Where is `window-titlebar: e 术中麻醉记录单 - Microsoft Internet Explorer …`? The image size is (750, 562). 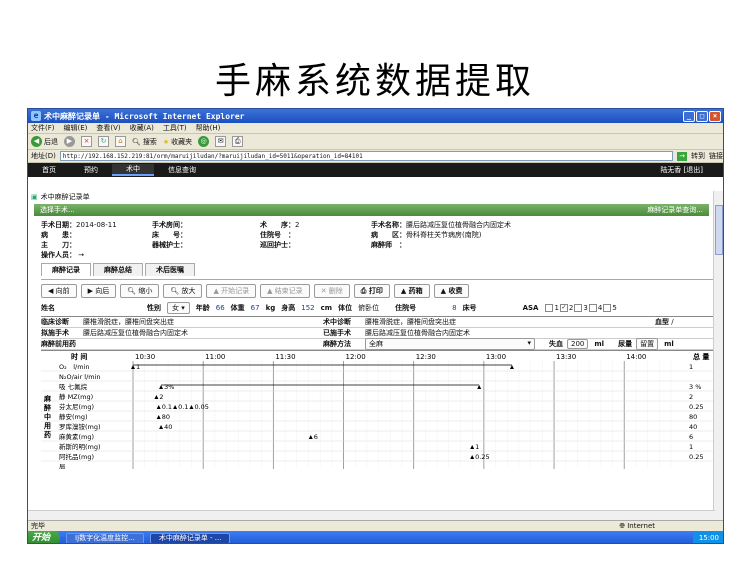
window-titlebar: e 术中麻醉记录单 - Microsoft Internet Explorer … is located at coordinates (375, 116).